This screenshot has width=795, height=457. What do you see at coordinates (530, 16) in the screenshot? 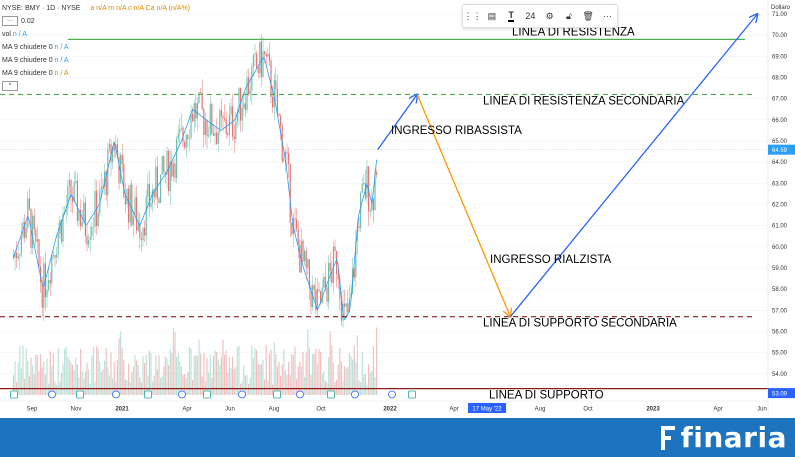
I see `interval-value: 24` at bounding box center [530, 16].